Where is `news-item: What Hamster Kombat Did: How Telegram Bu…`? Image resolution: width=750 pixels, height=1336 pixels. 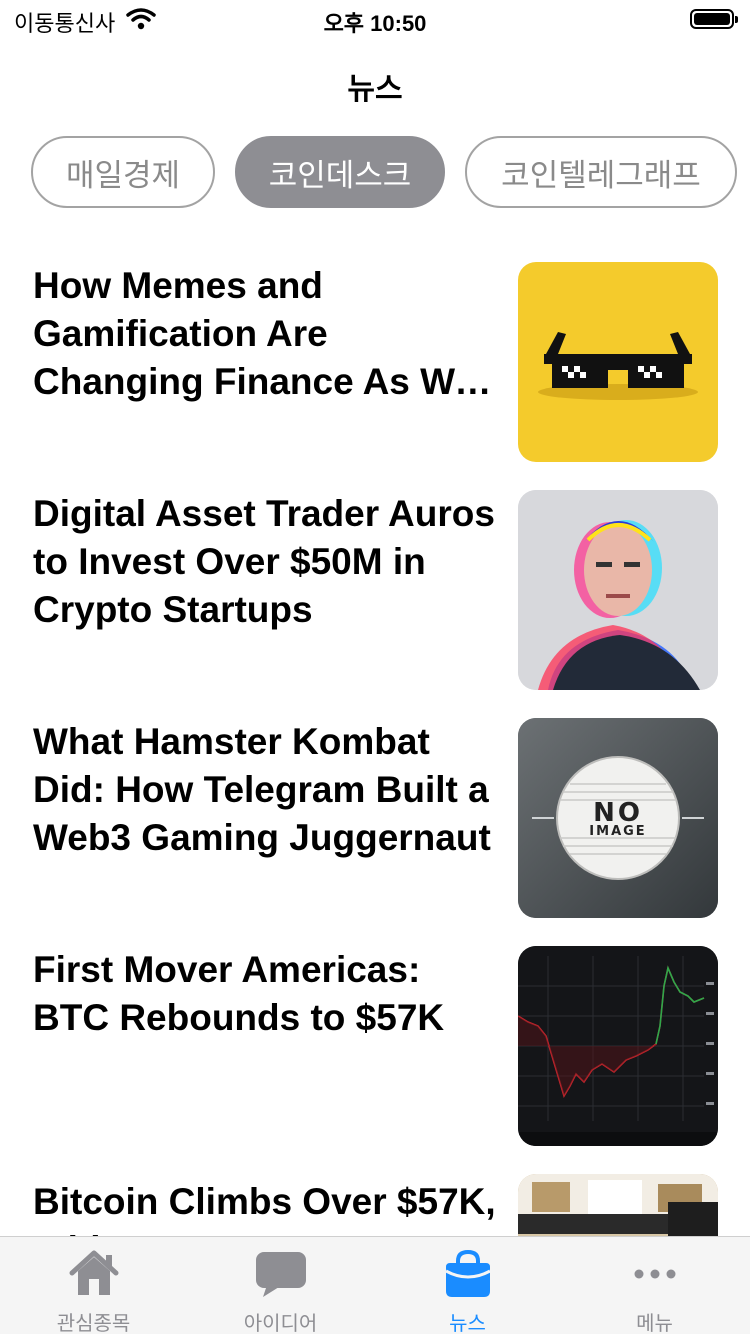
news-item: What Hamster Kombat Did: How Telegram Bu… is located at coordinates (375, 818).